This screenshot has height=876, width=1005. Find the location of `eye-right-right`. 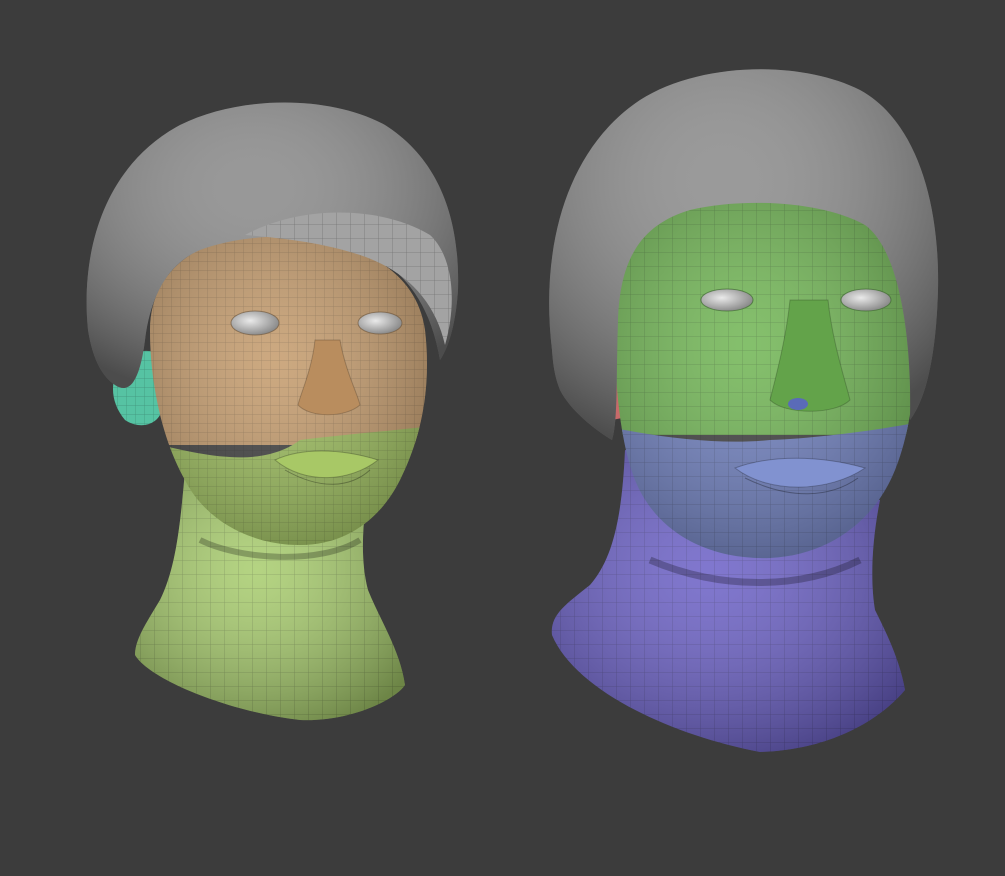

eye-right-right is located at coordinates (866, 300).